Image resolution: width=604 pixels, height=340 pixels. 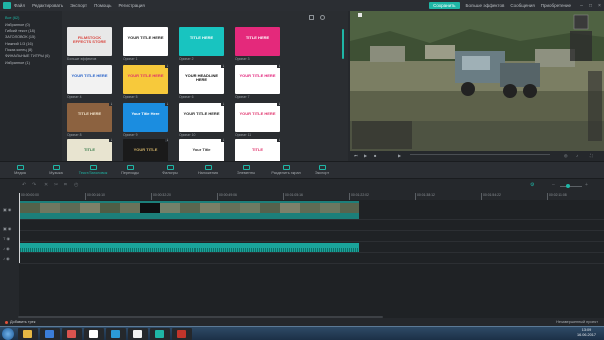 What do you see at coordinates (76, 185) in the screenshot?
I see `speed-icon: ◴` at bounding box center [76, 185].